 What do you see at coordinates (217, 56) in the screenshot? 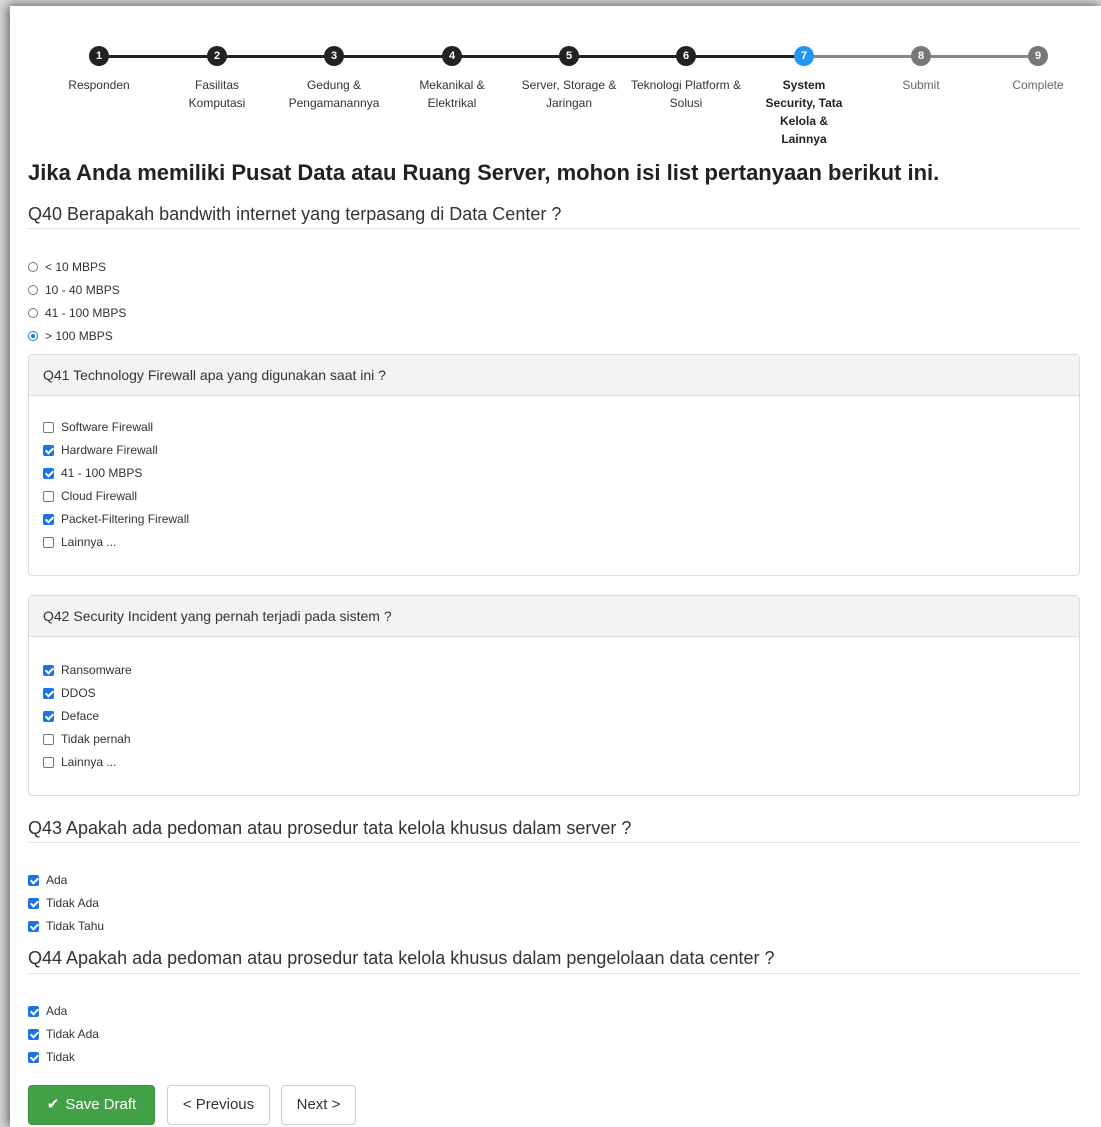
I see `step-number: 2` at bounding box center [217, 56].